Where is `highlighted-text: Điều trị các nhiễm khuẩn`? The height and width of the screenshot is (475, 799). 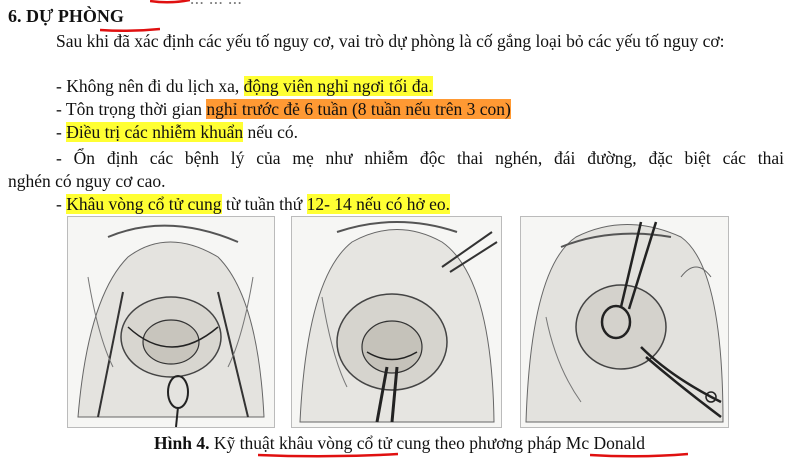 highlighted-text: Điều trị các nhiễm khuẩn is located at coordinates (155, 132).